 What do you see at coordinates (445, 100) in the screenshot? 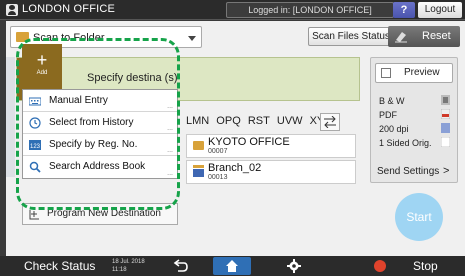
I see `bw-icon` at bounding box center [445, 100].